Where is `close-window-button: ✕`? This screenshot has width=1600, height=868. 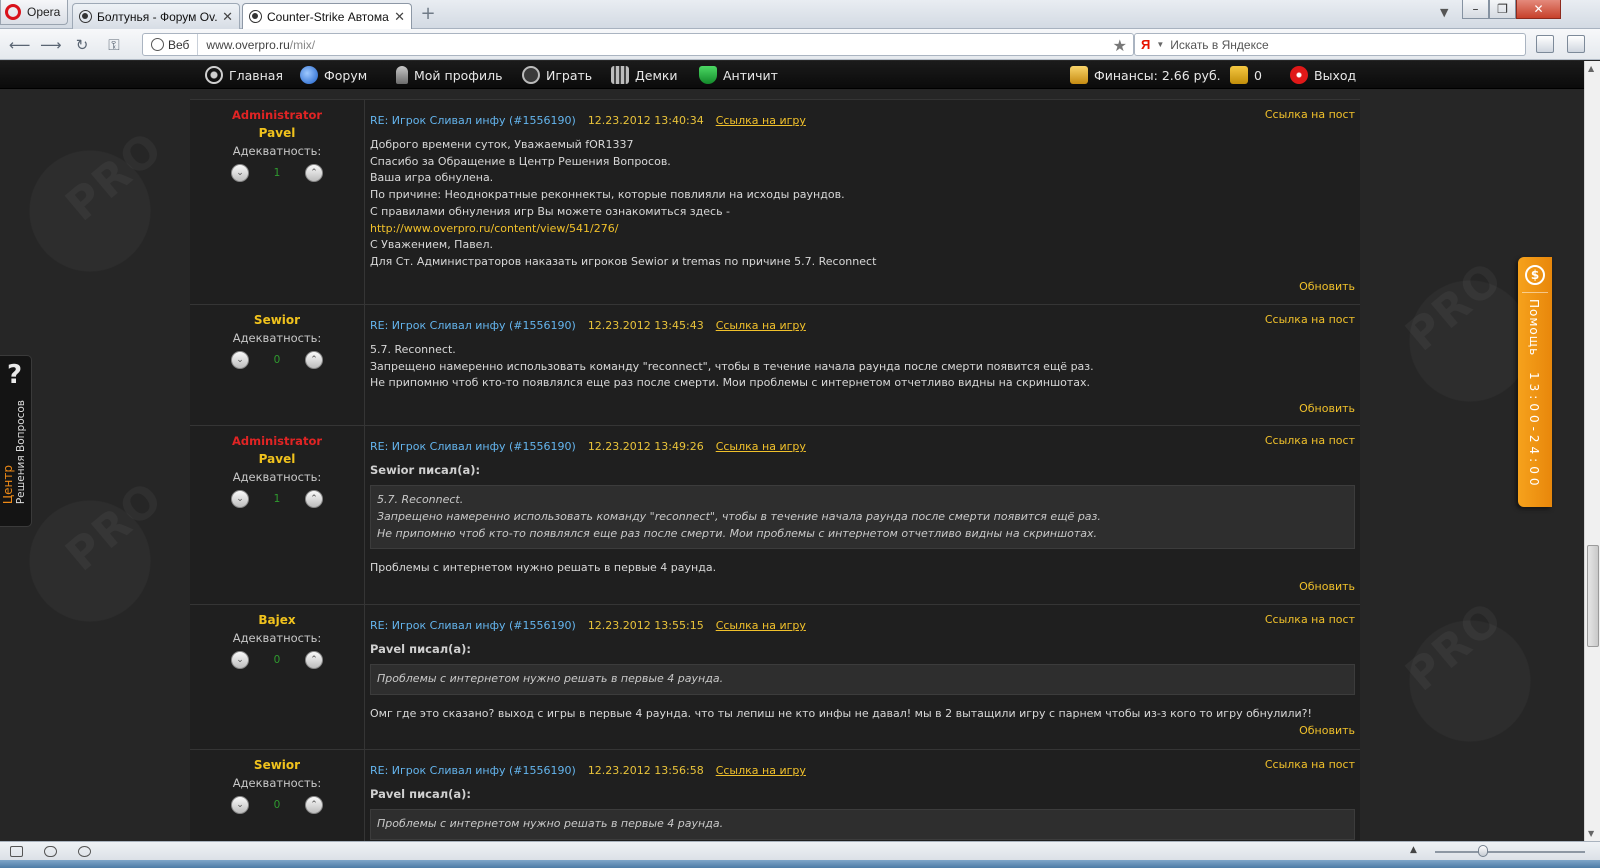 close-window-button: ✕ is located at coordinates (1538, 9).